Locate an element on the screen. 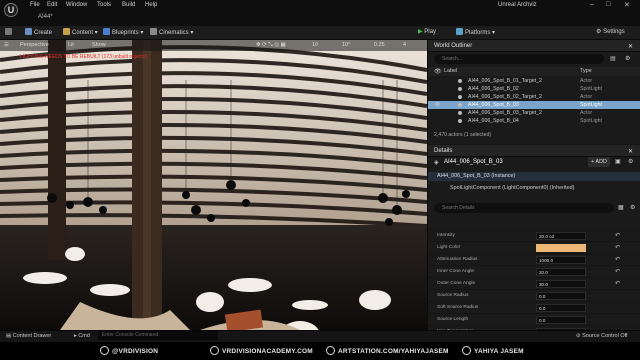  row-type: SpotLight is located at coordinates (591, 89).